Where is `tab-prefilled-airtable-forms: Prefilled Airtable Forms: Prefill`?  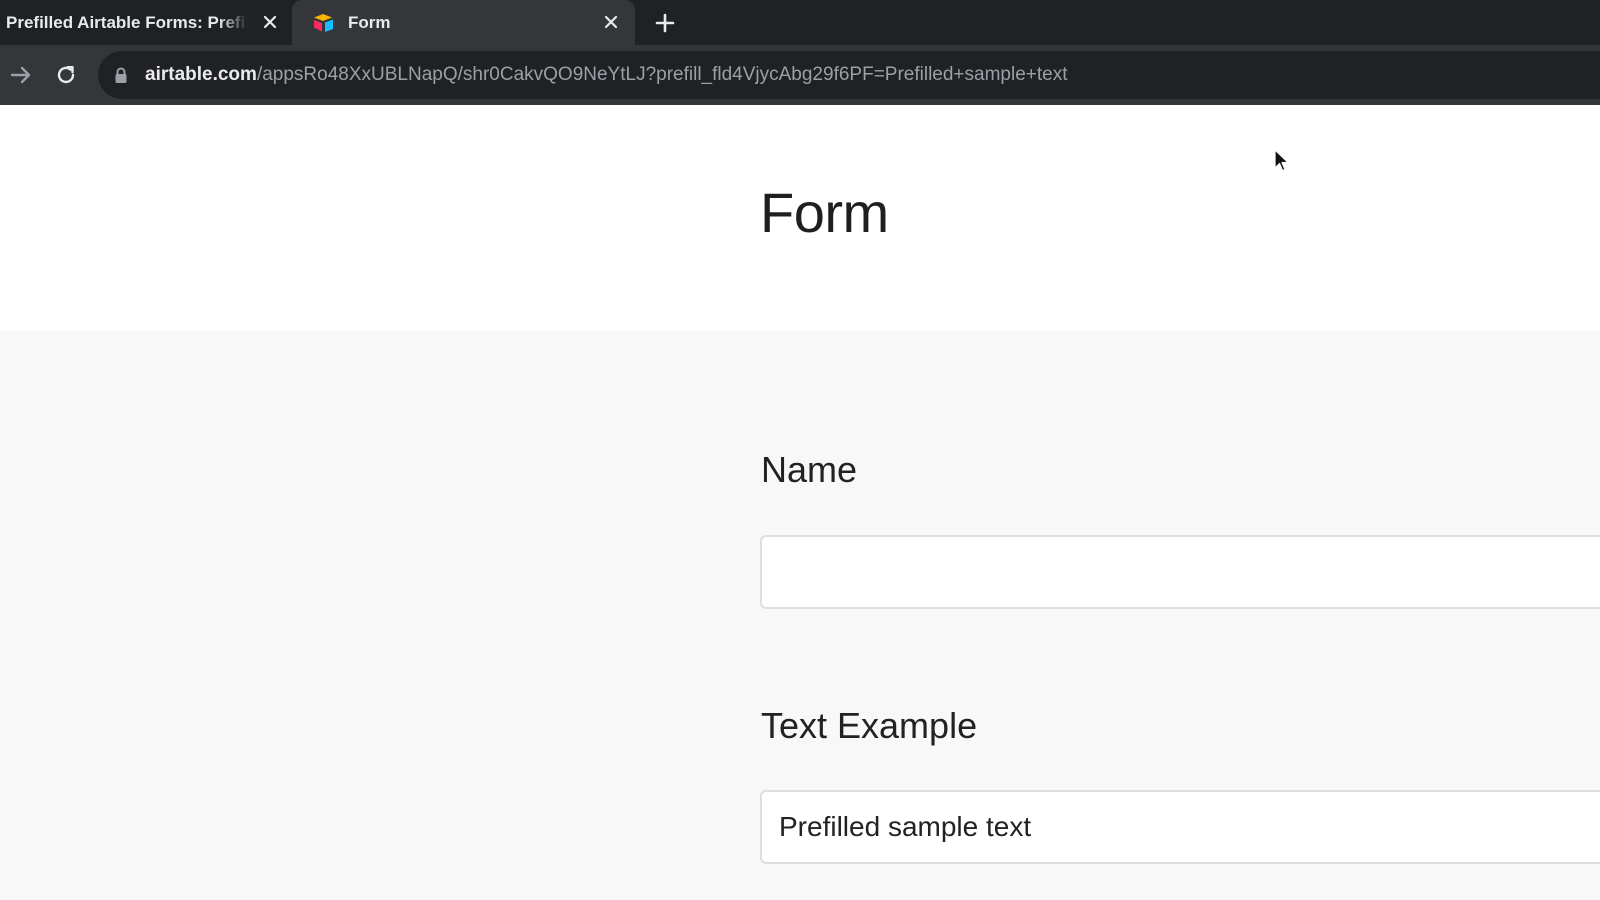
tab-prefilled-airtable-forms: Prefilled Airtable Forms: Prefill is located at coordinates (146, 22).